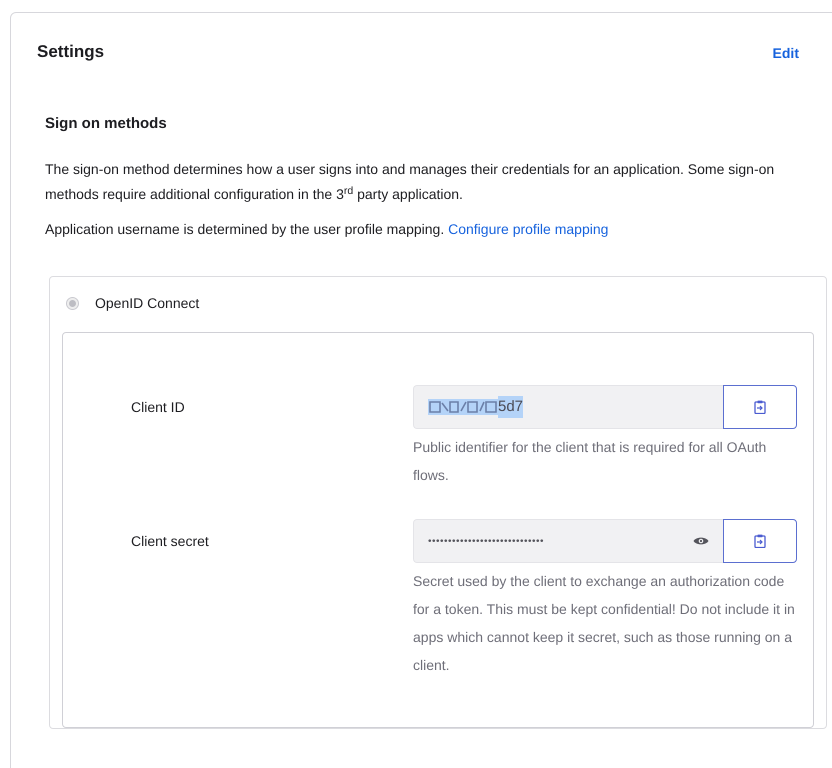 The height and width of the screenshot is (768, 832). Describe the element at coordinates (785, 53) in the screenshot. I see `edit-link: Edit` at that location.